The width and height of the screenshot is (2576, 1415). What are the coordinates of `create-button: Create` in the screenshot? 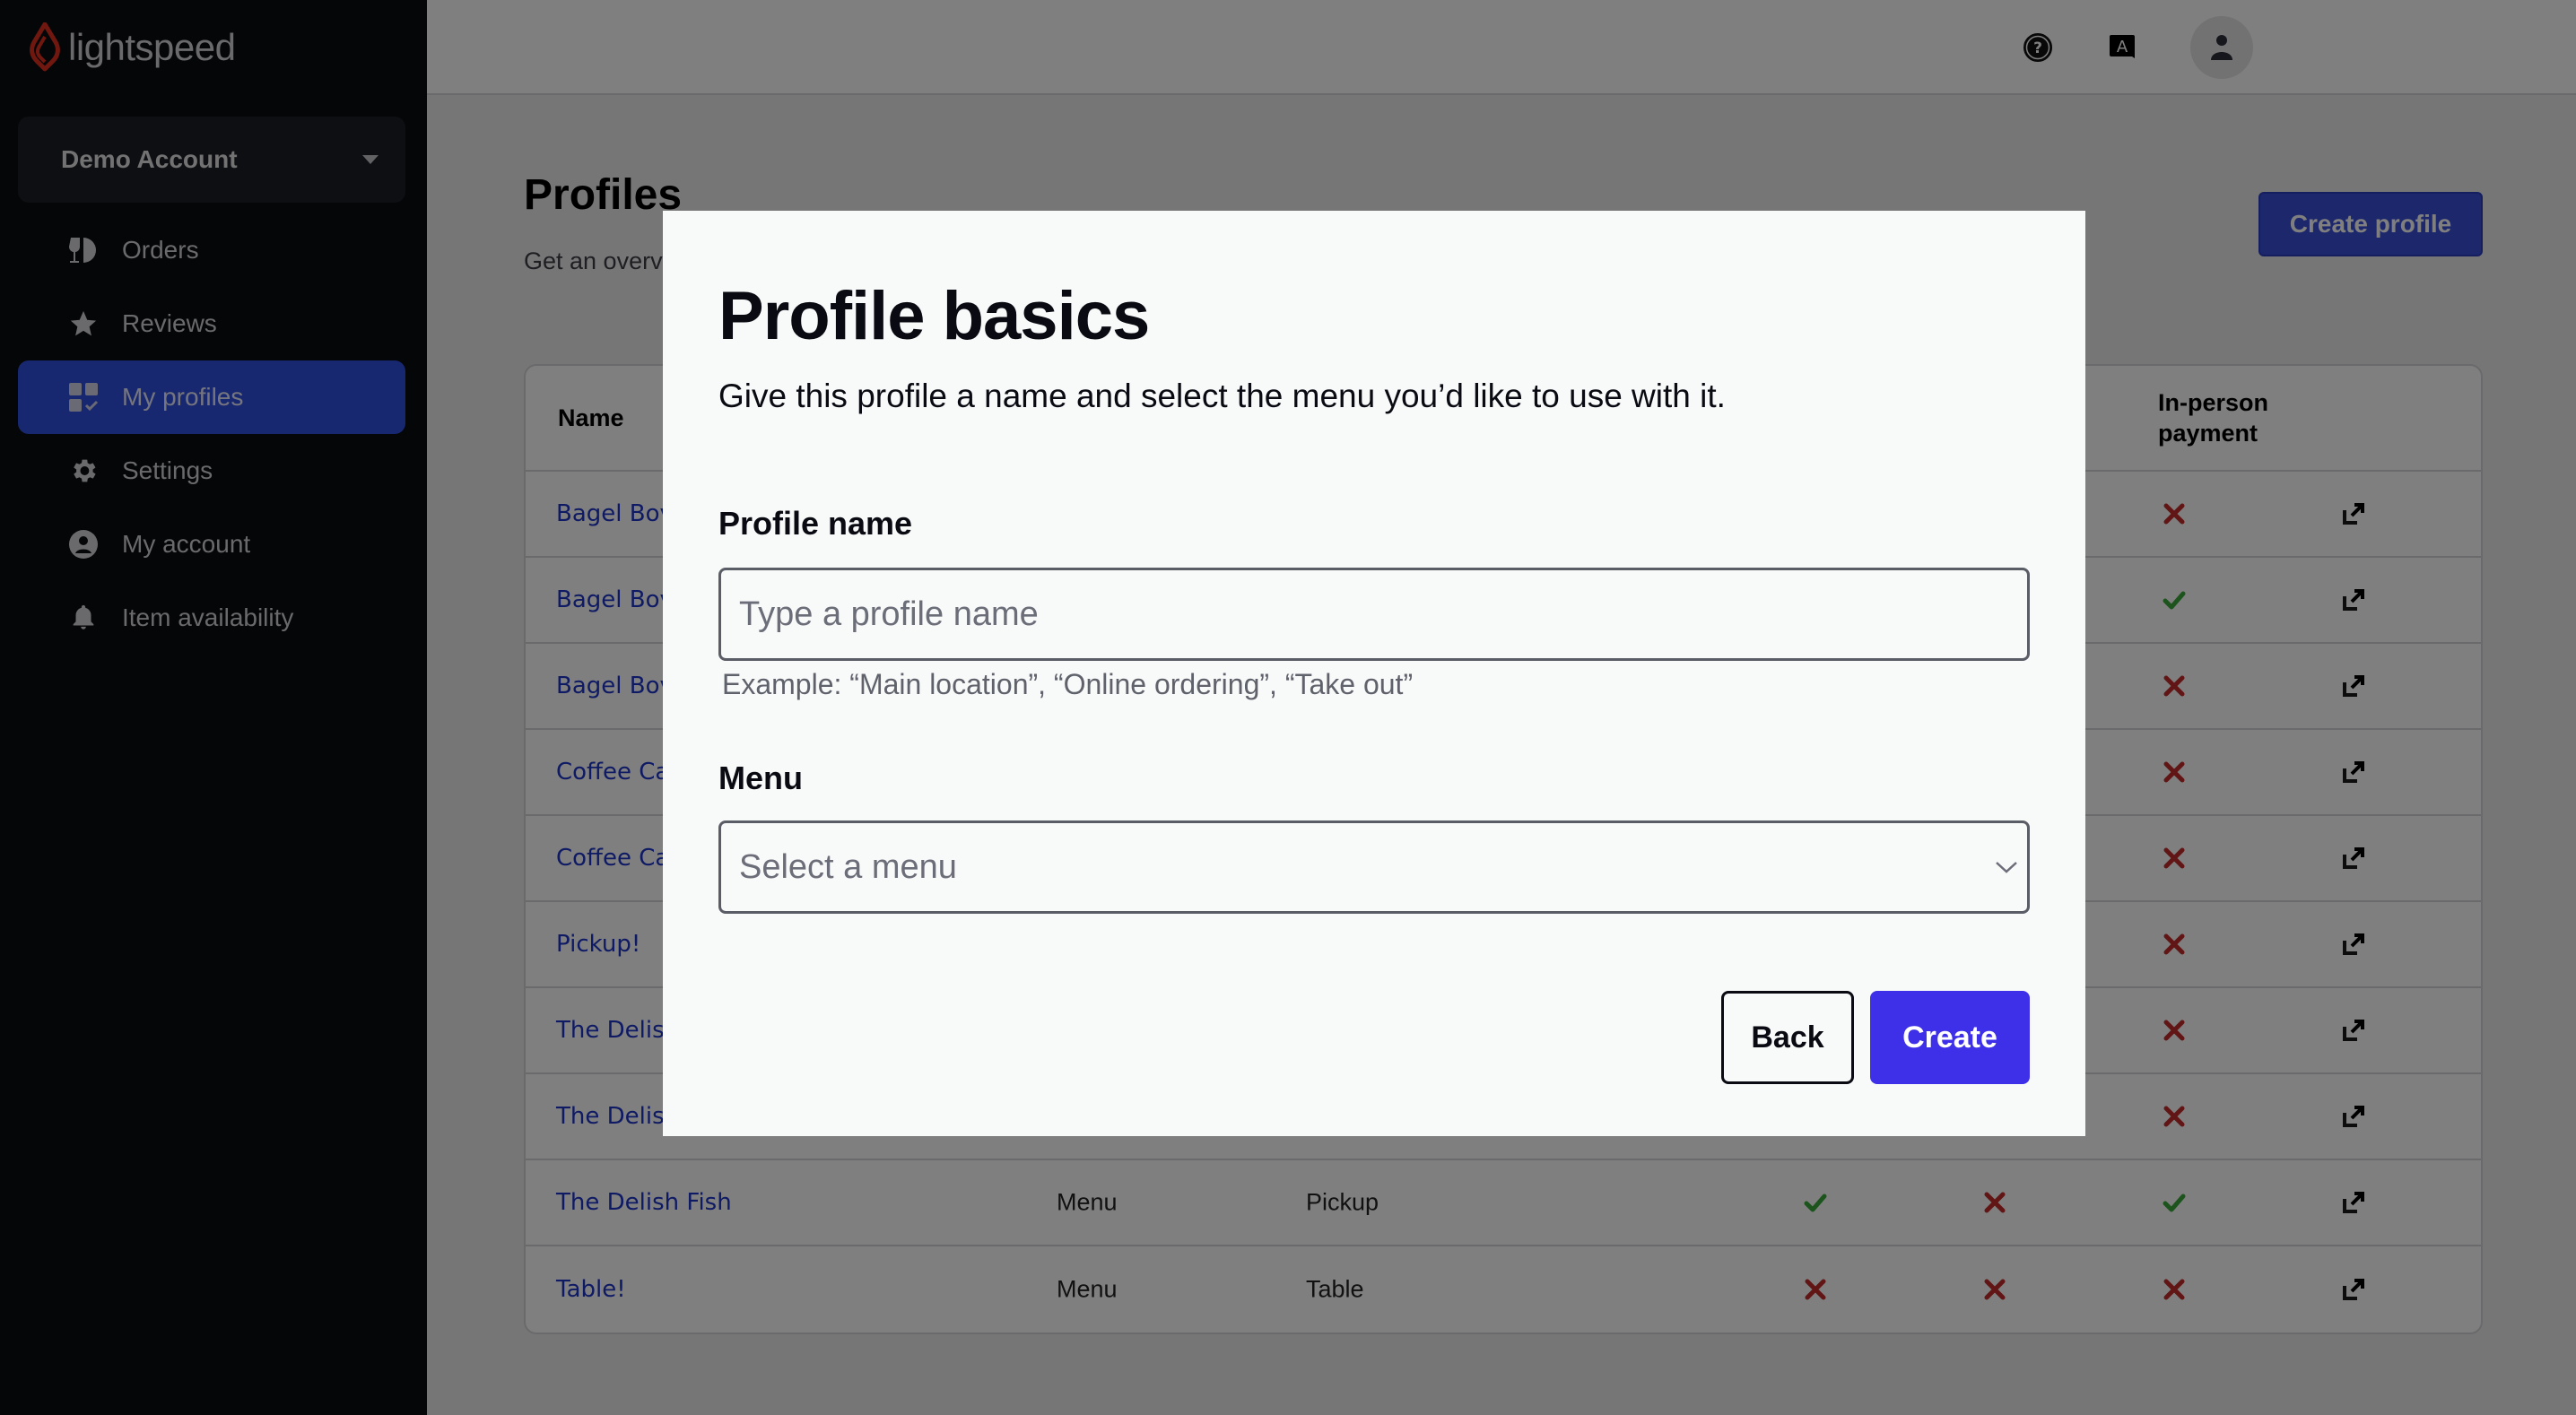 It's located at (1950, 1037).